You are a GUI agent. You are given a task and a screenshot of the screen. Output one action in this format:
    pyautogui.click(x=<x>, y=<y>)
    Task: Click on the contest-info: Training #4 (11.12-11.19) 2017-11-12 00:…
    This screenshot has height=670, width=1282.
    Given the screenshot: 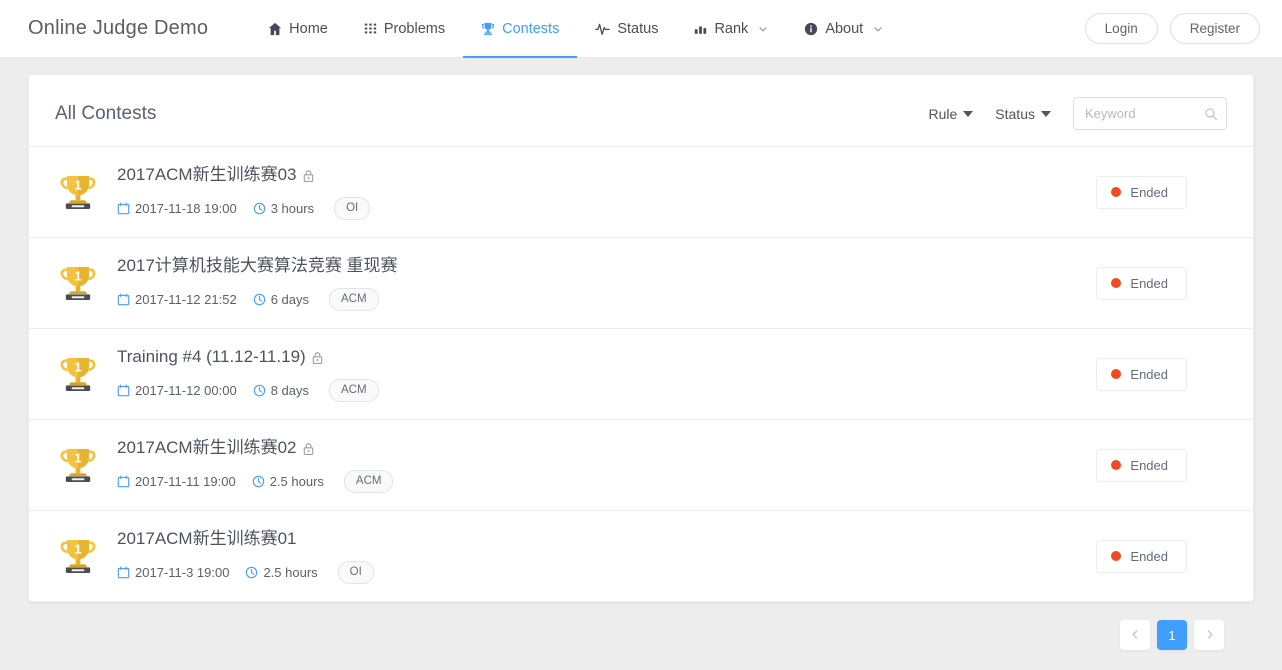 What is the action you would take?
    pyautogui.click(x=598, y=374)
    